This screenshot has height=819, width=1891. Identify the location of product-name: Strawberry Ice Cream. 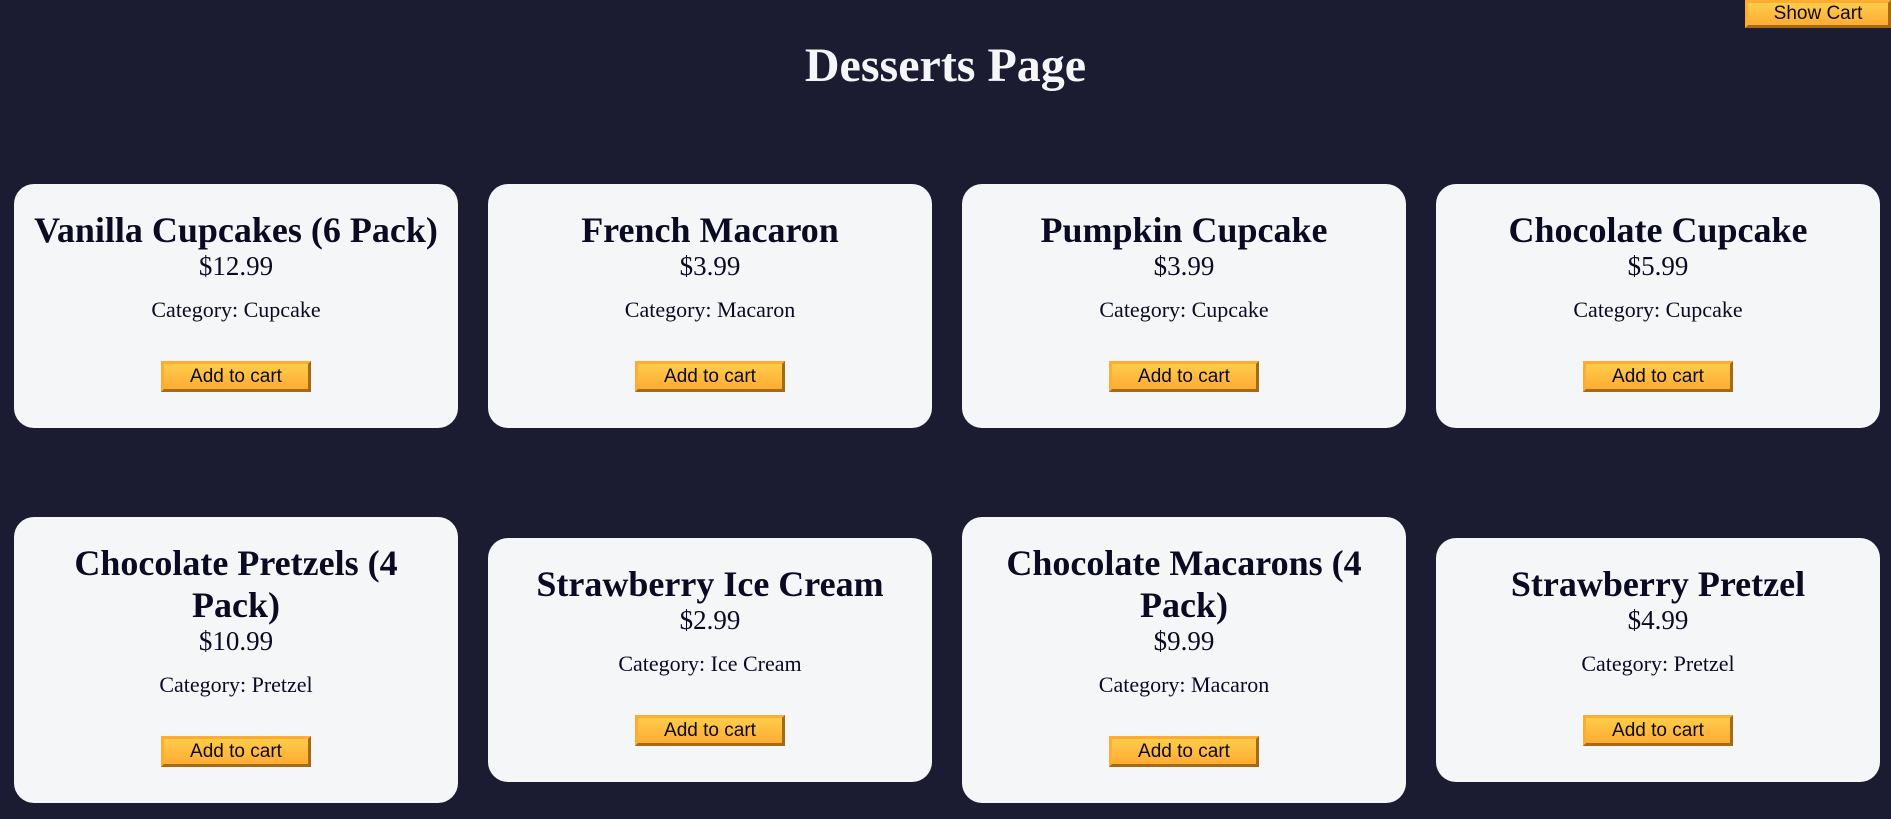
(710, 584).